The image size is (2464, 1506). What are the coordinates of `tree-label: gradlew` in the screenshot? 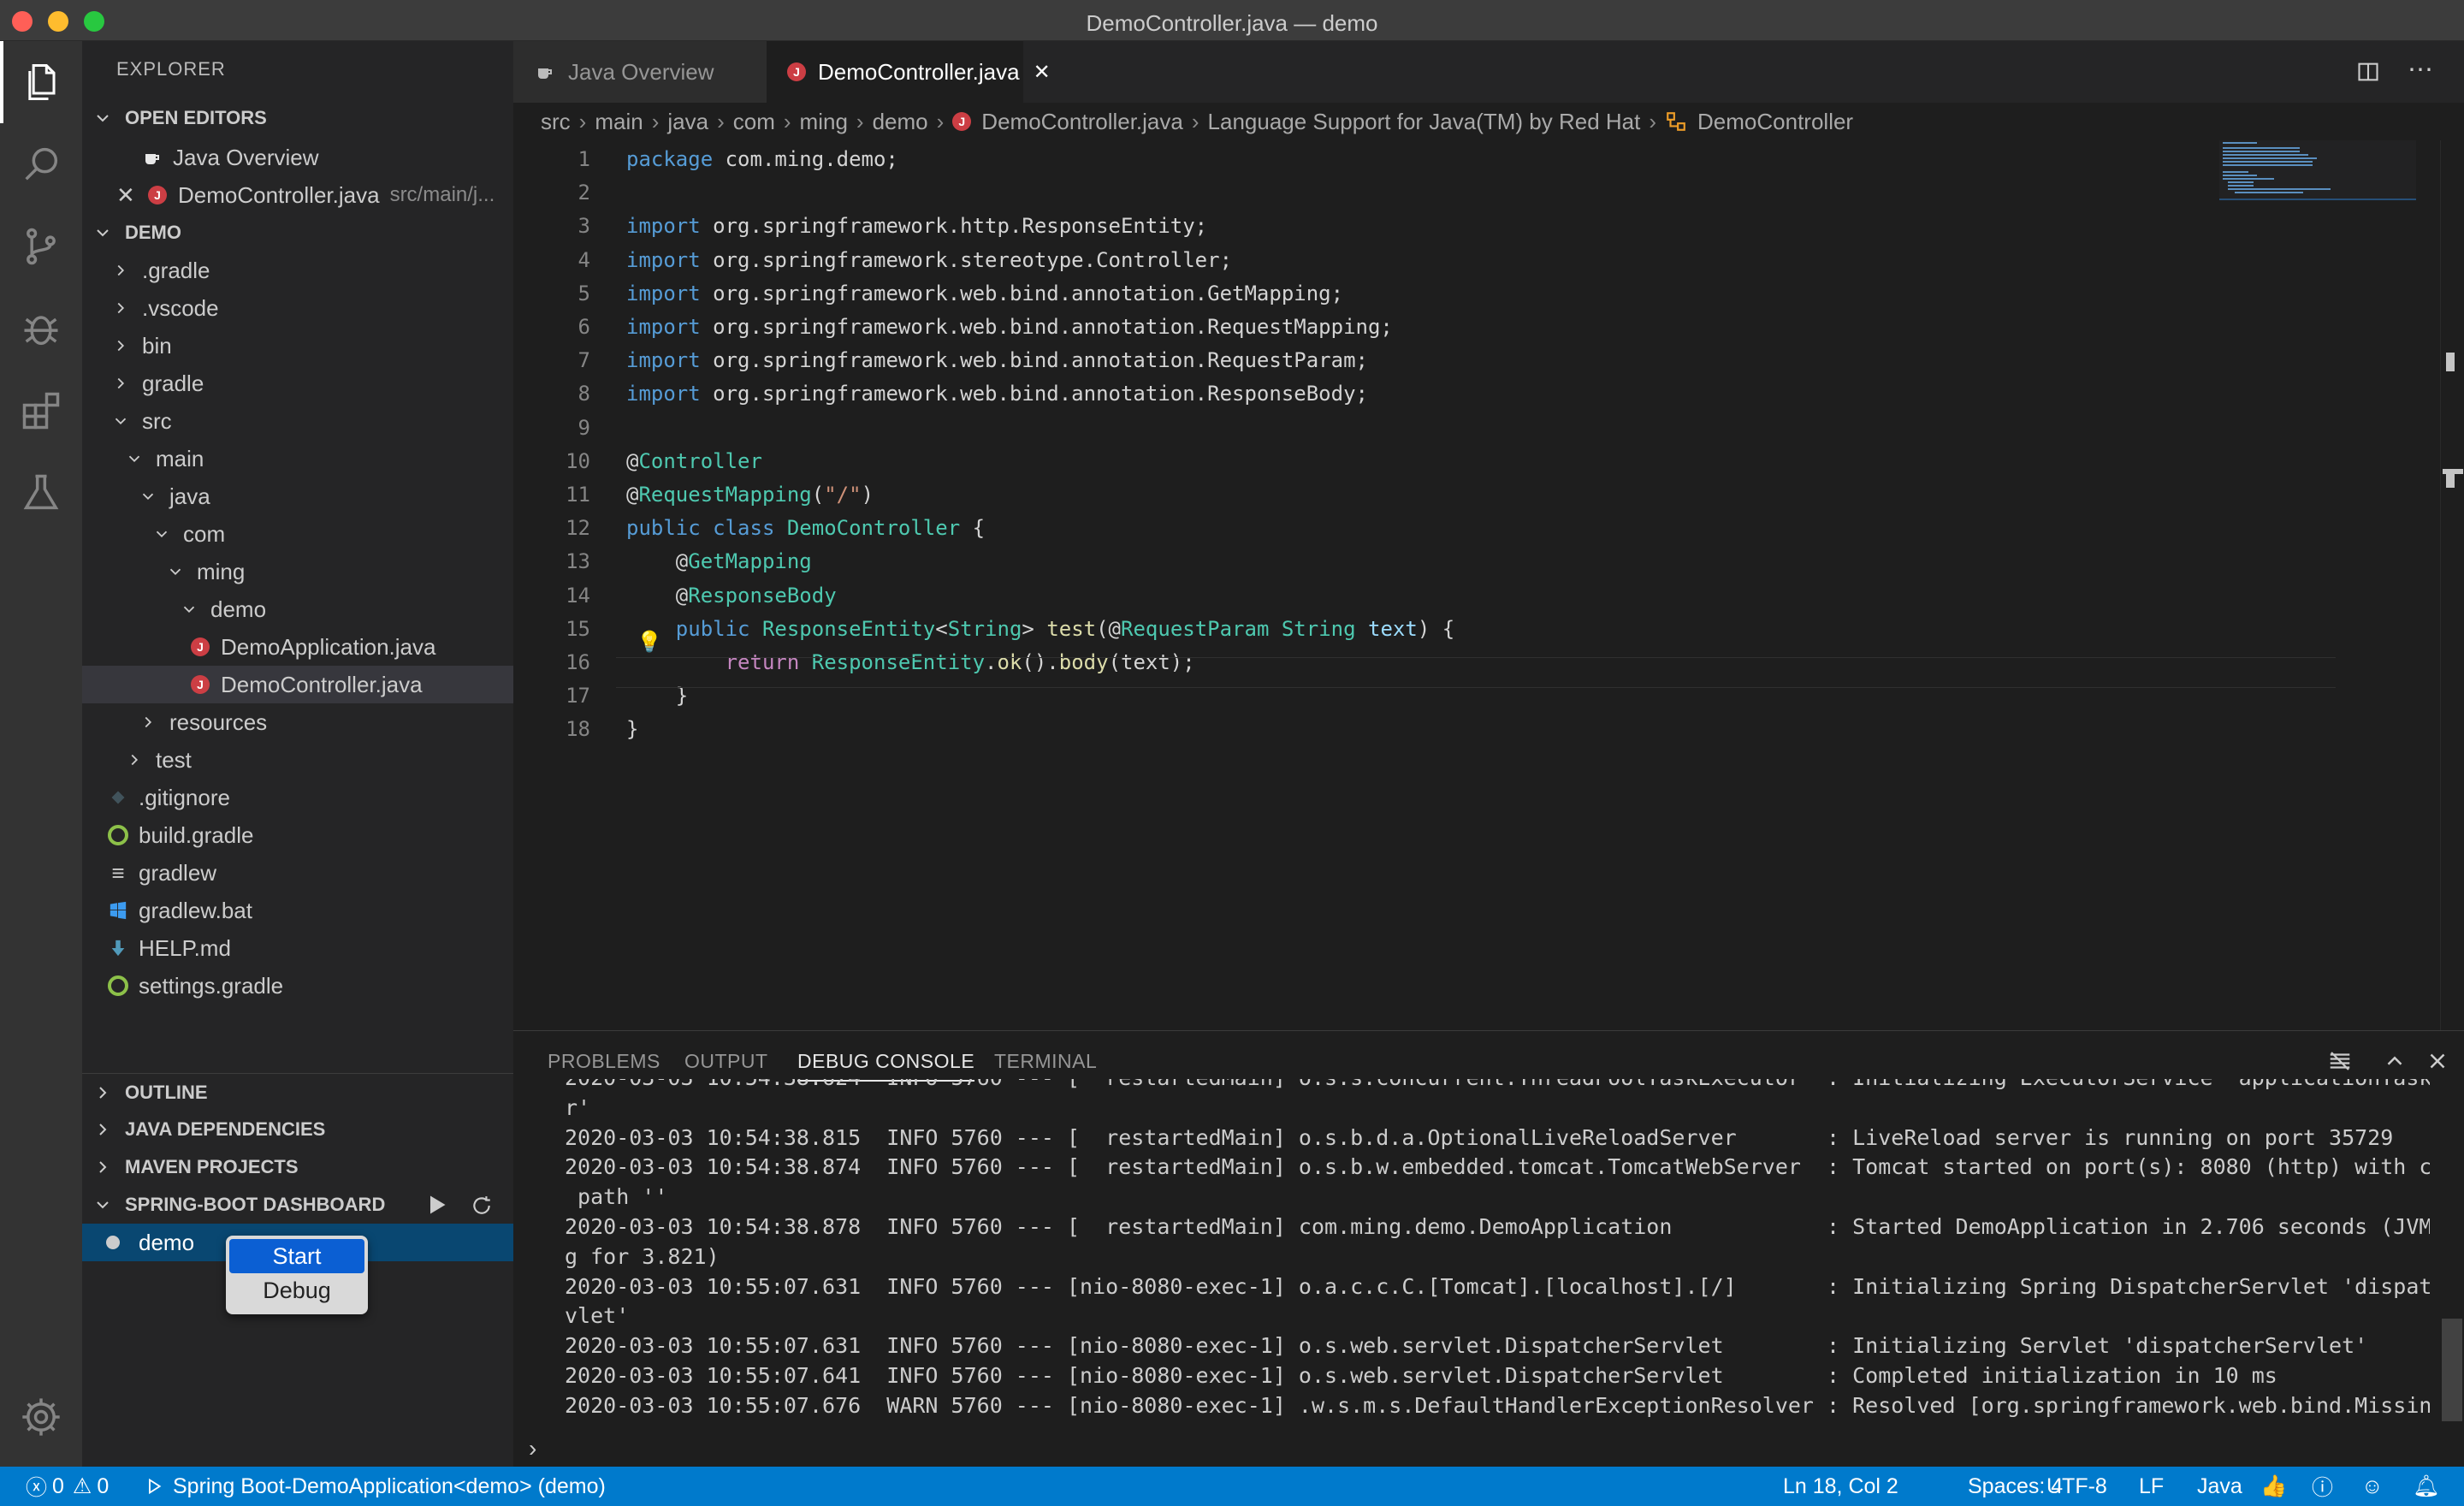 It's located at (178, 873).